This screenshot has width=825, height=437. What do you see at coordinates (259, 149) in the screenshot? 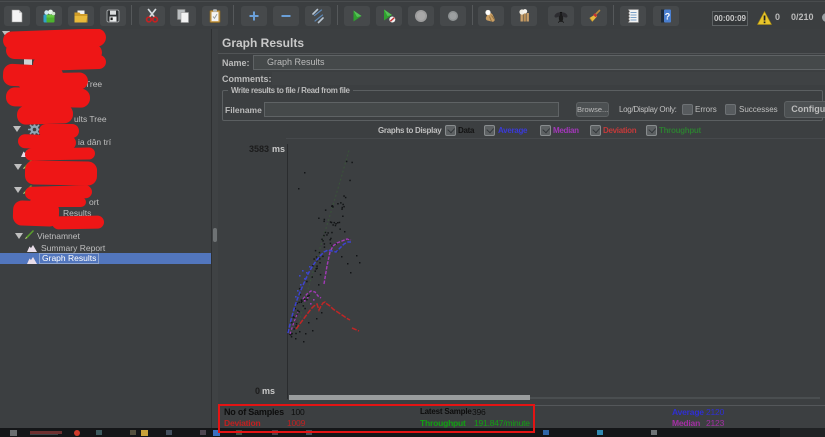
I see `svg-text: 3583` at bounding box center [259, 149].